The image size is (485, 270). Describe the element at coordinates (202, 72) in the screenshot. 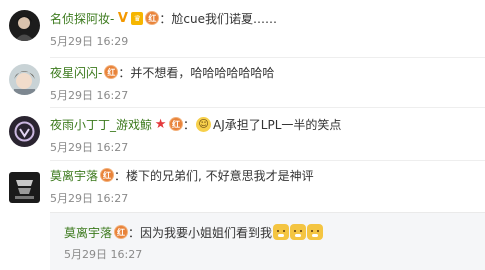

I see `comment-text: 并不想看，哈哈哈哈哈哈哈` at that location.